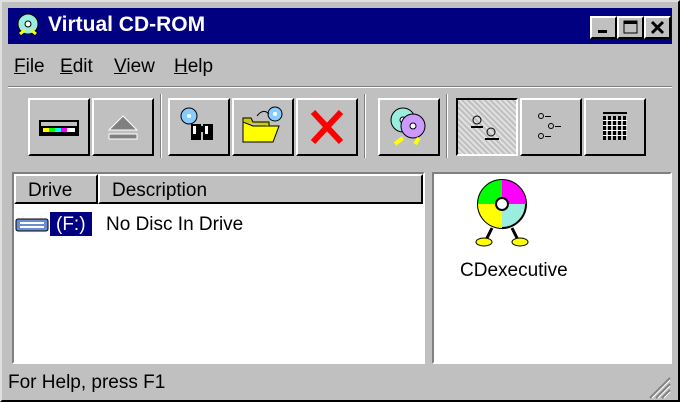 This screenshot has height=402, width=680. What do you see at coordinates (262, 124) in the screenshot?
I see `open-folder-icon` at bounding box center [262, 124].